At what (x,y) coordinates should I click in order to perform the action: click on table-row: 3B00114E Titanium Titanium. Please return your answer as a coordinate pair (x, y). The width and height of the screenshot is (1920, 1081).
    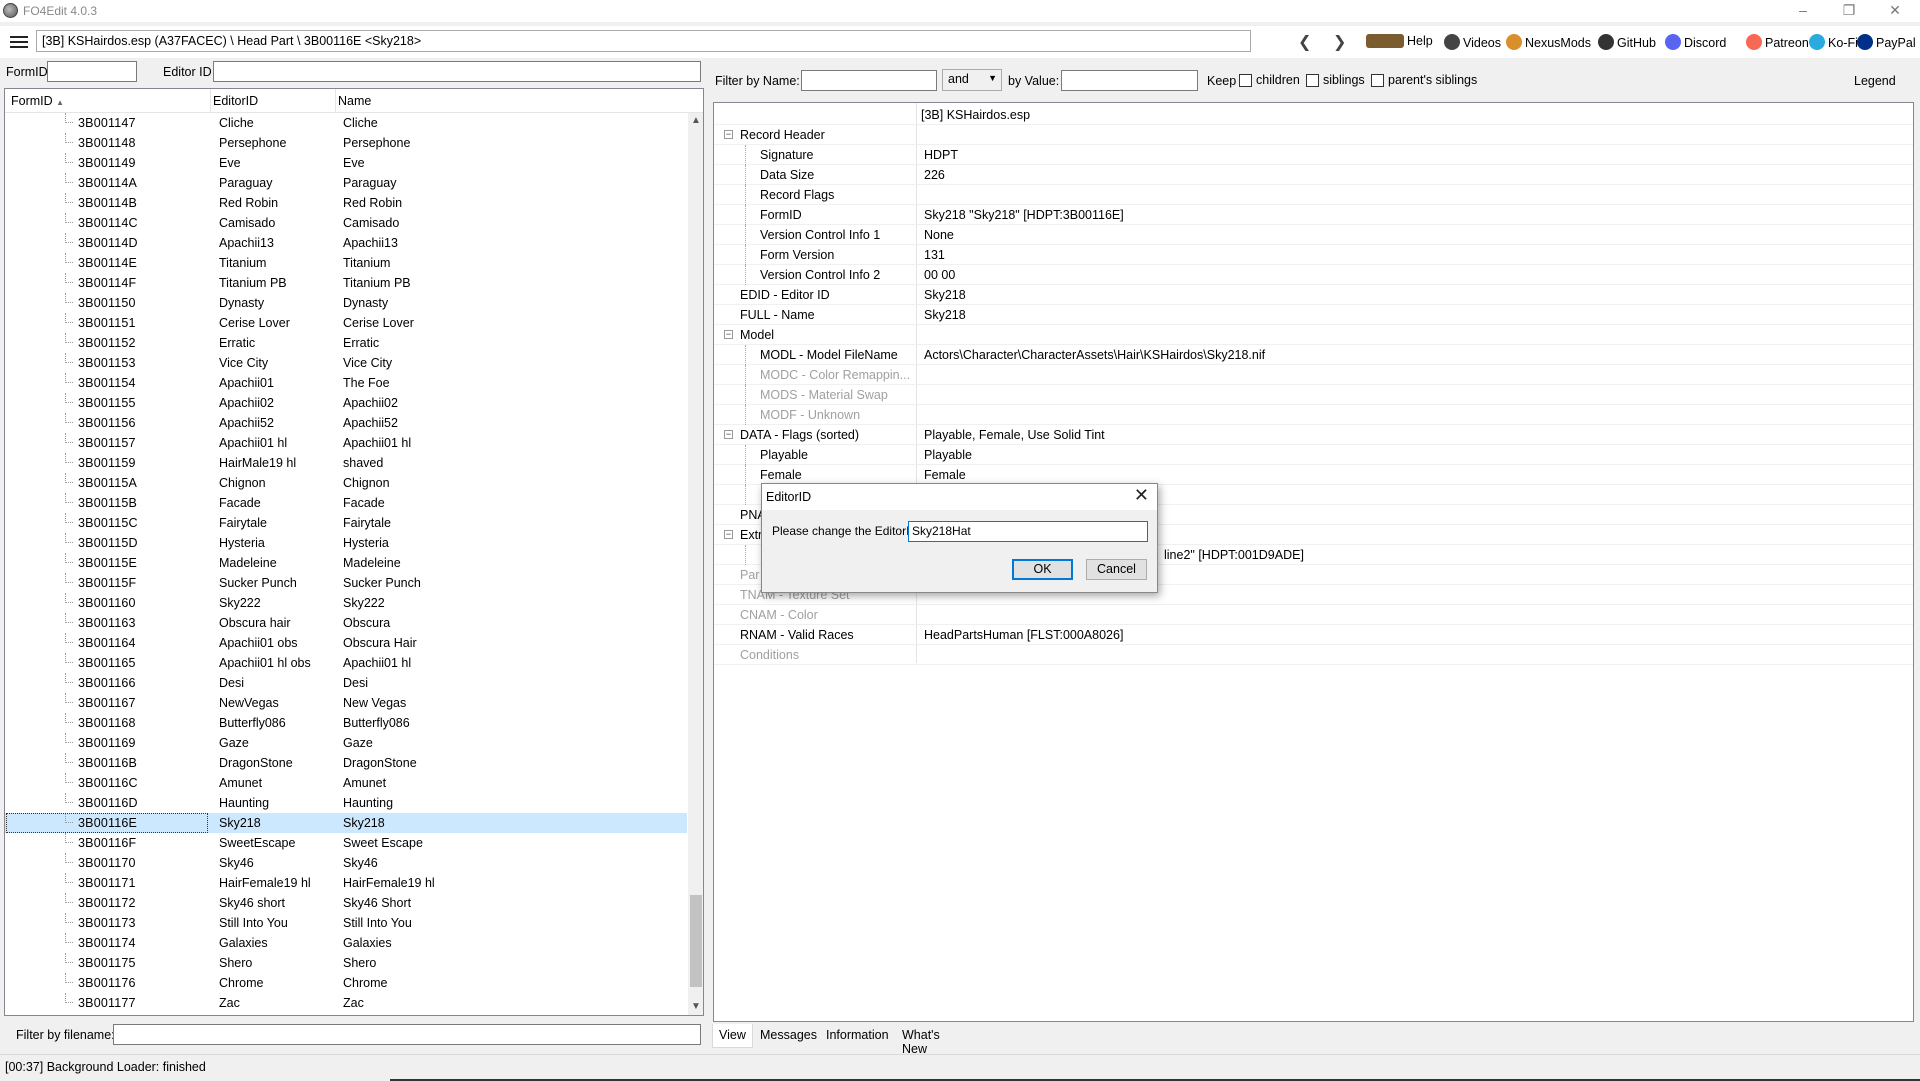
    Looking at the image, I should click on (346, 263).